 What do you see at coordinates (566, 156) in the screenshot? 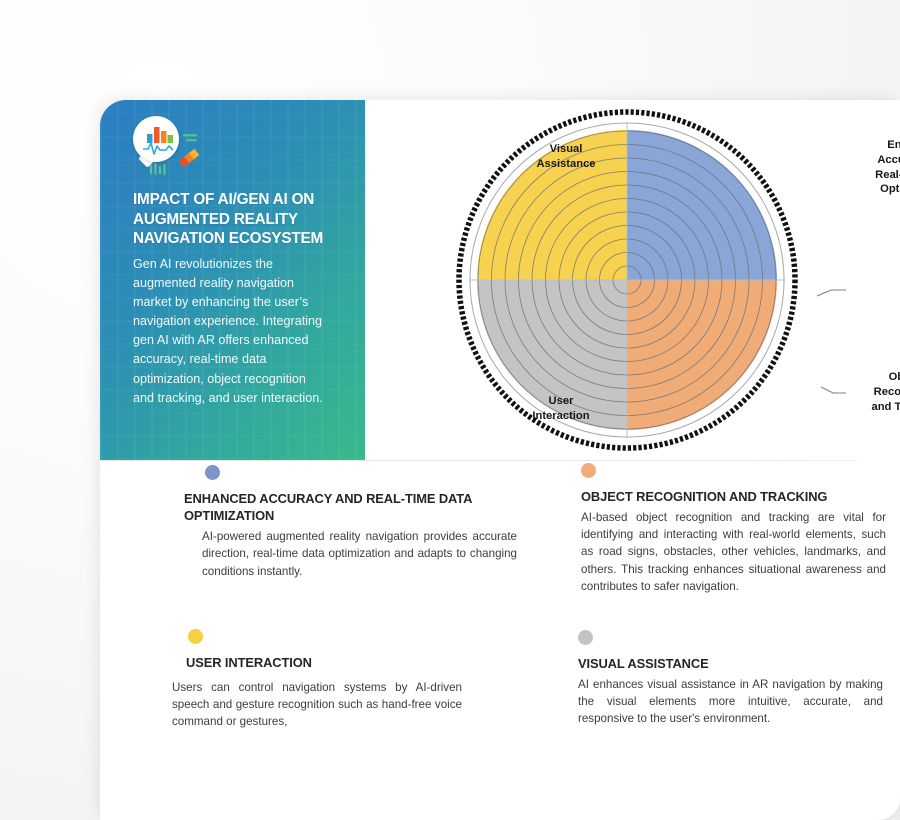
I see `chart-label-visual-assistance: Visual Assistance` at bounding box center [566, 156].